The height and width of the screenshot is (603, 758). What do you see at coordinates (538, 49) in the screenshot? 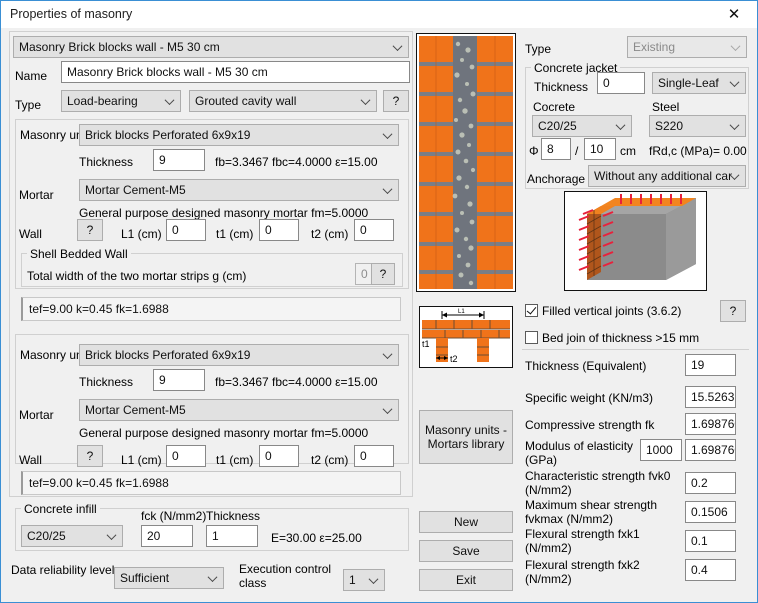
I see `right-type-label: Type` at bounding box center [538, 49].